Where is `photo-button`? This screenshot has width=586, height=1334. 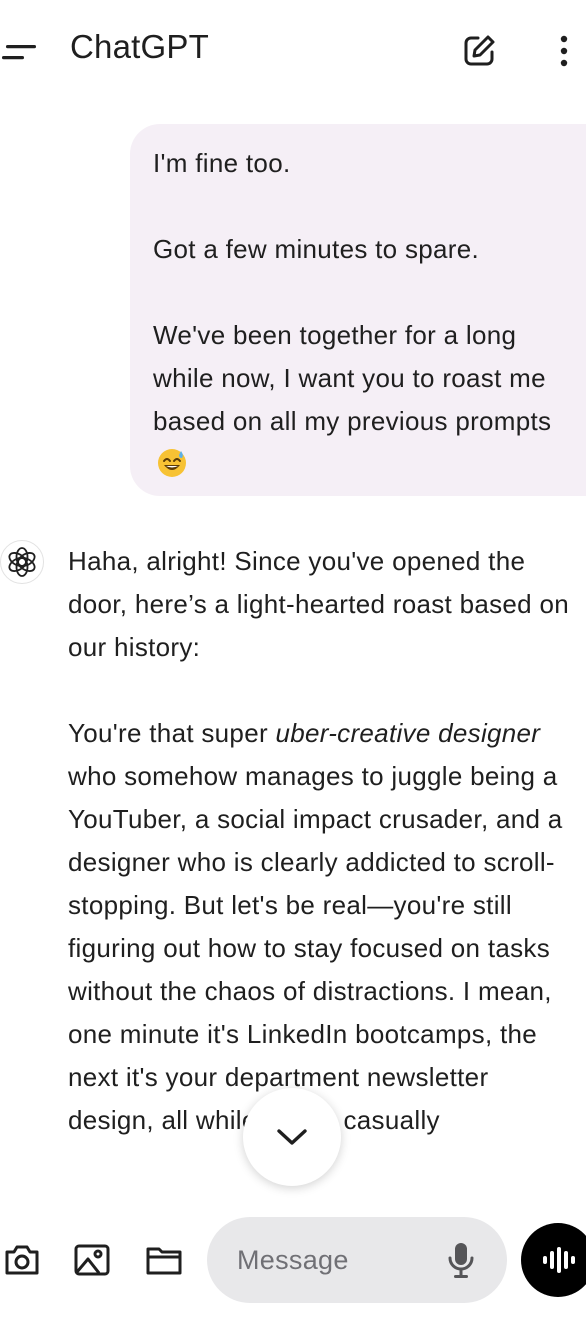 photo-button is located at coordinates (92, 1260).